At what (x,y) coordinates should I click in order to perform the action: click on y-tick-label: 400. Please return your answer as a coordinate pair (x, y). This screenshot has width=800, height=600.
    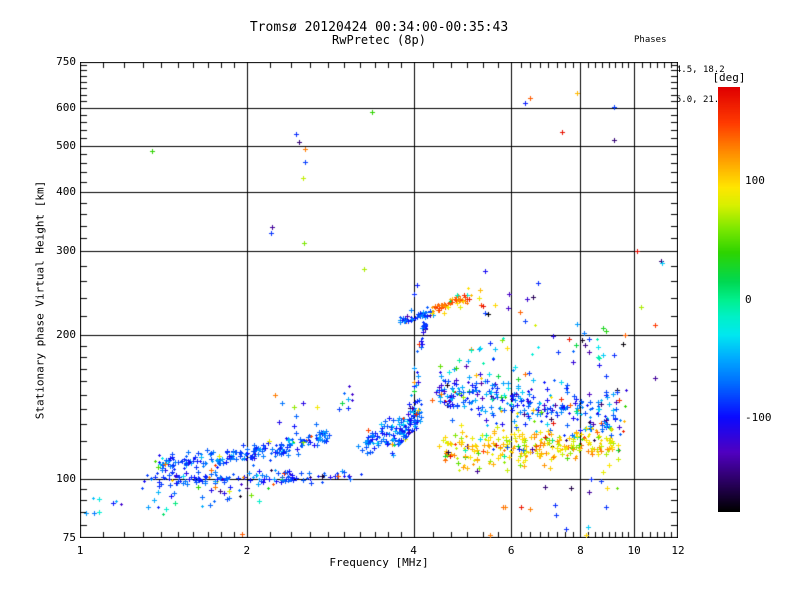
    Looking at the image, I should click on (66, 191).